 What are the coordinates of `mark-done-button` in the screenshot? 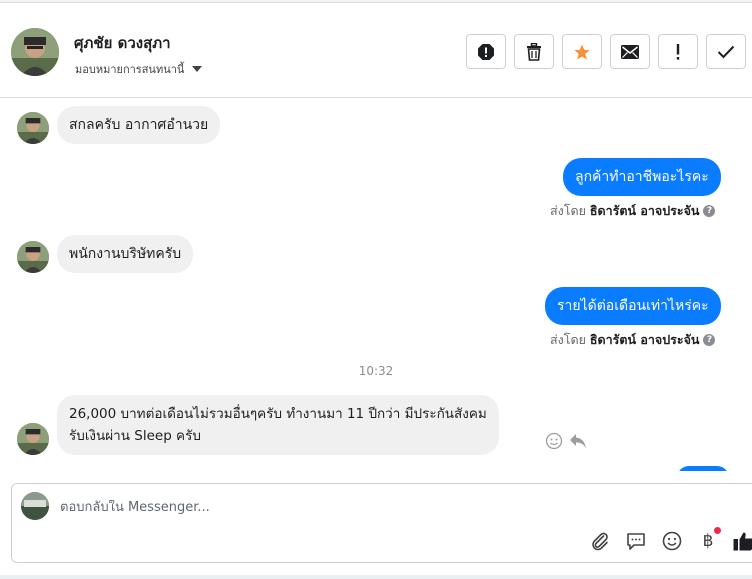 It's located at (726, 51).